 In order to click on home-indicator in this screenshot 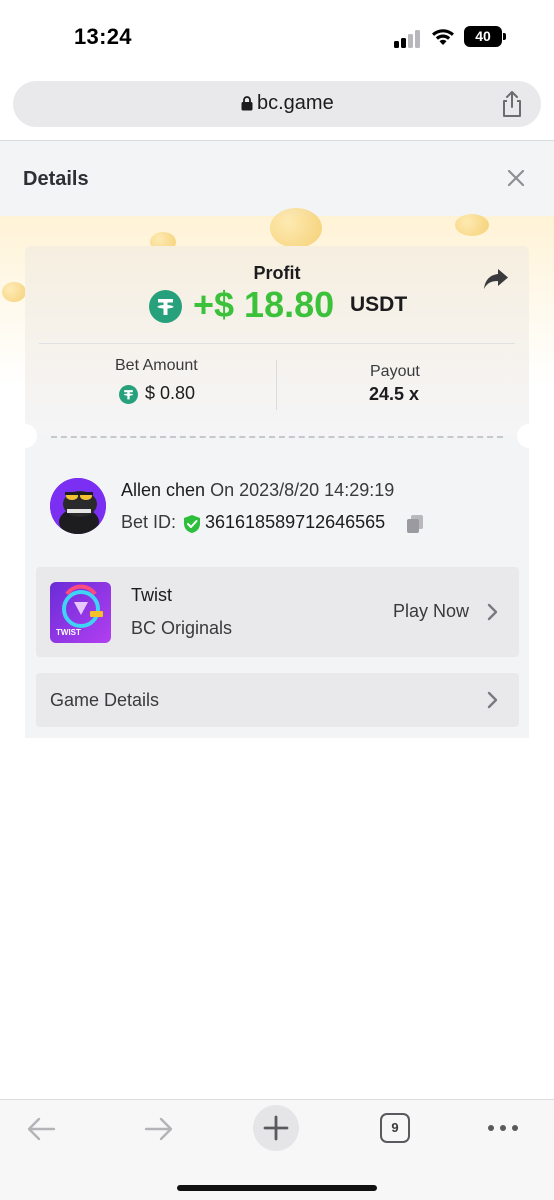, I will do `click(277, 1188)`.